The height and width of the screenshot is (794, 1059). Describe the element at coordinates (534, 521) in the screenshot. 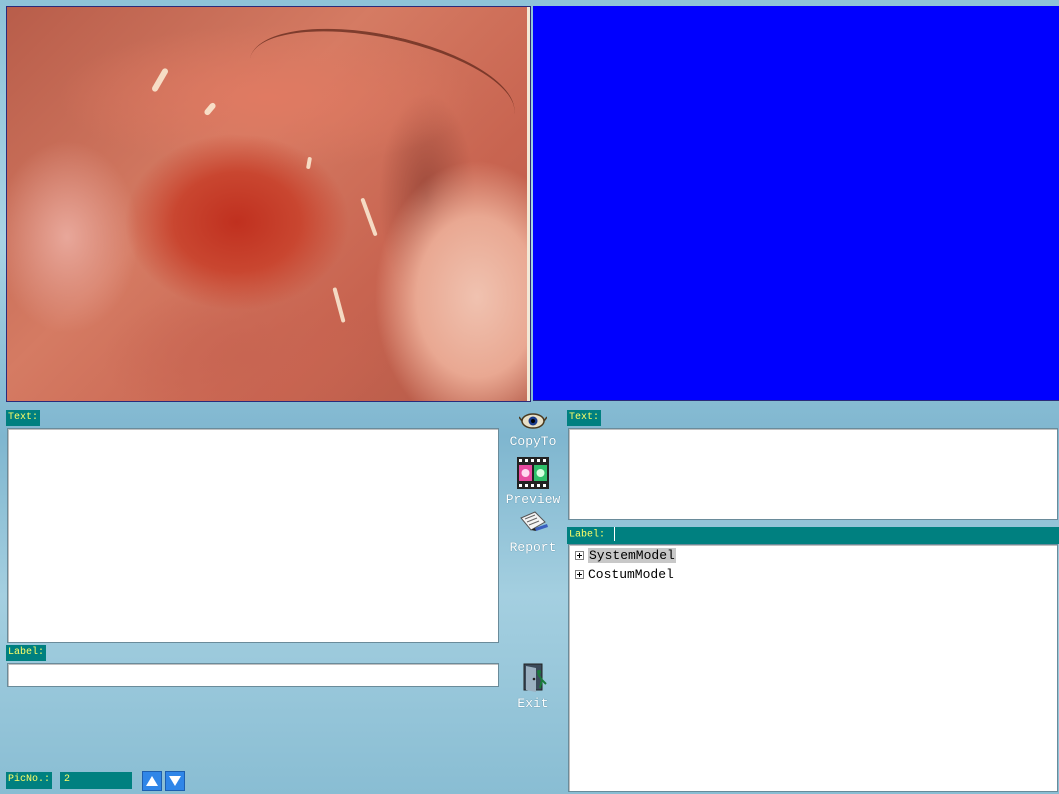

I see `document-pen-icon` at that location.